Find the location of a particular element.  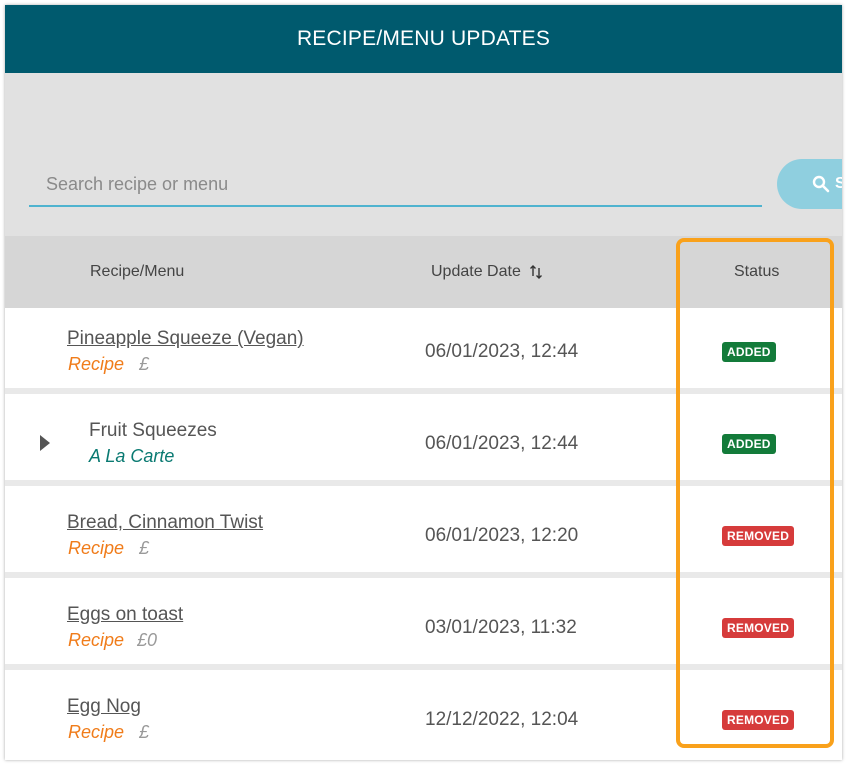

update-date: 12/12/2022, 12:04 is located at coordinates (502, 719).